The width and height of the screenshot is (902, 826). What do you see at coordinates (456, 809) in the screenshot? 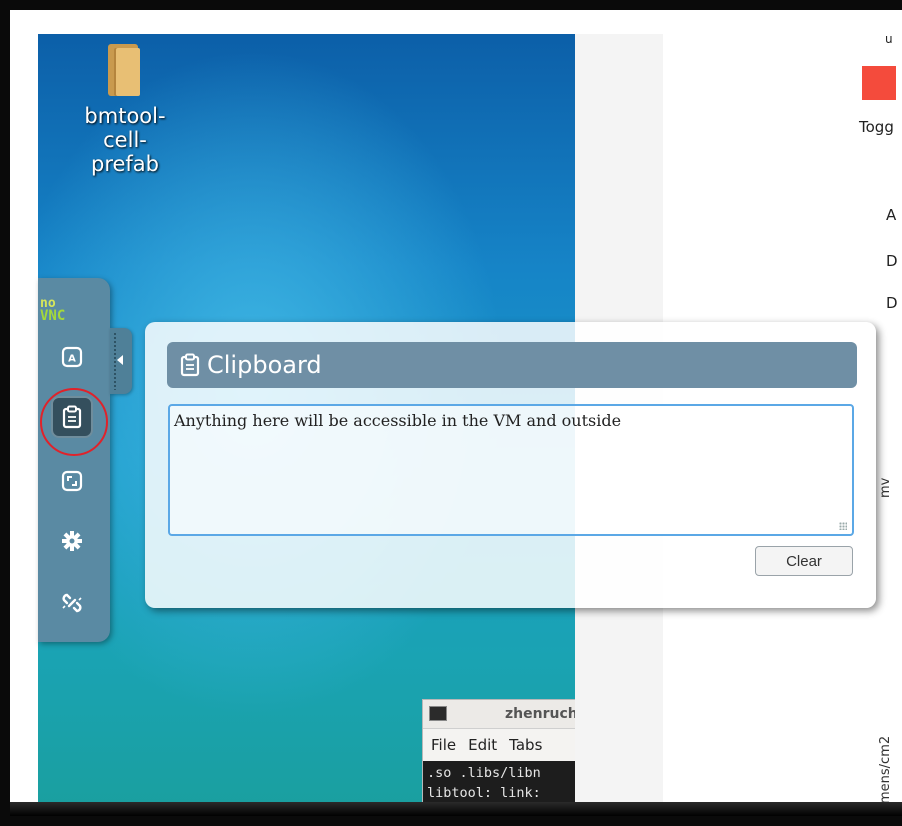
I see `frame-bottom-edge` at bounding box center [456, 809].